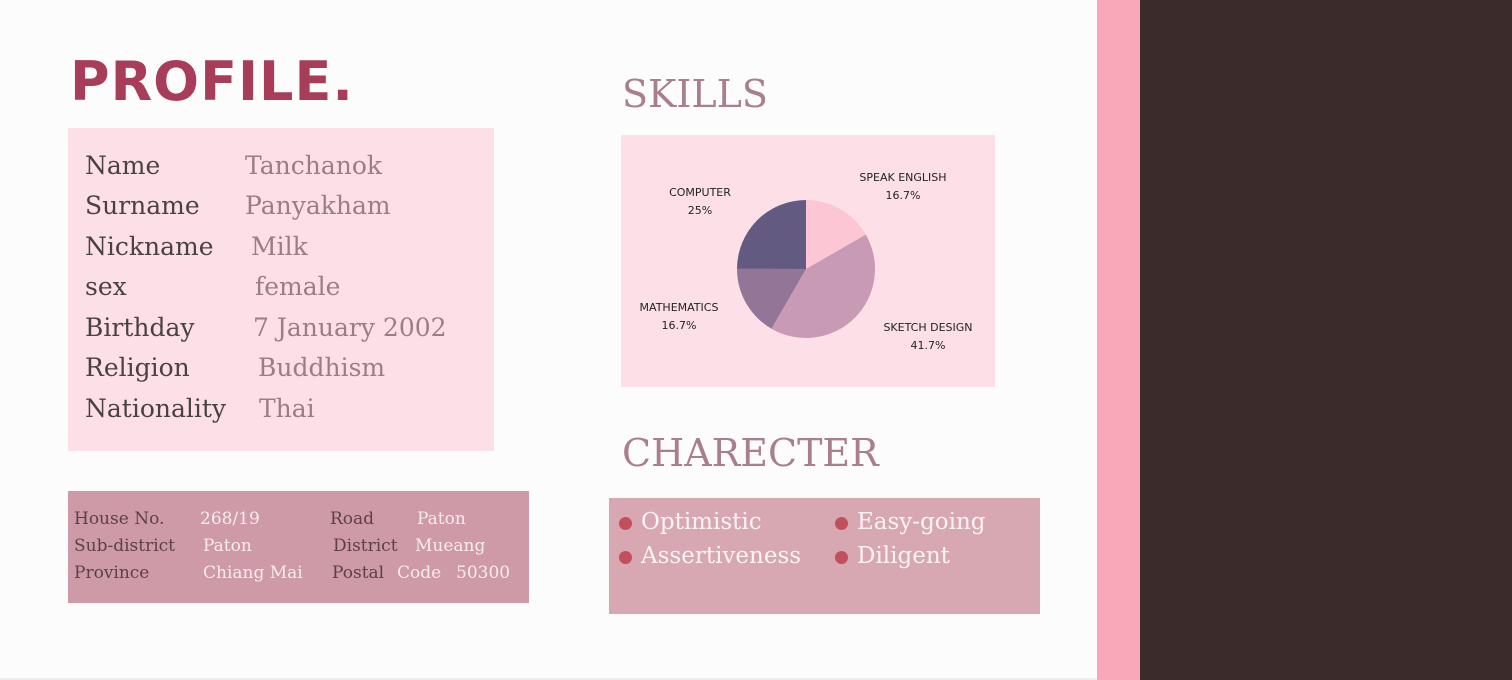 The width and height of the screenshot is (1512, 680). I want to click on character-item-label: Diligent, so click(903, 556).